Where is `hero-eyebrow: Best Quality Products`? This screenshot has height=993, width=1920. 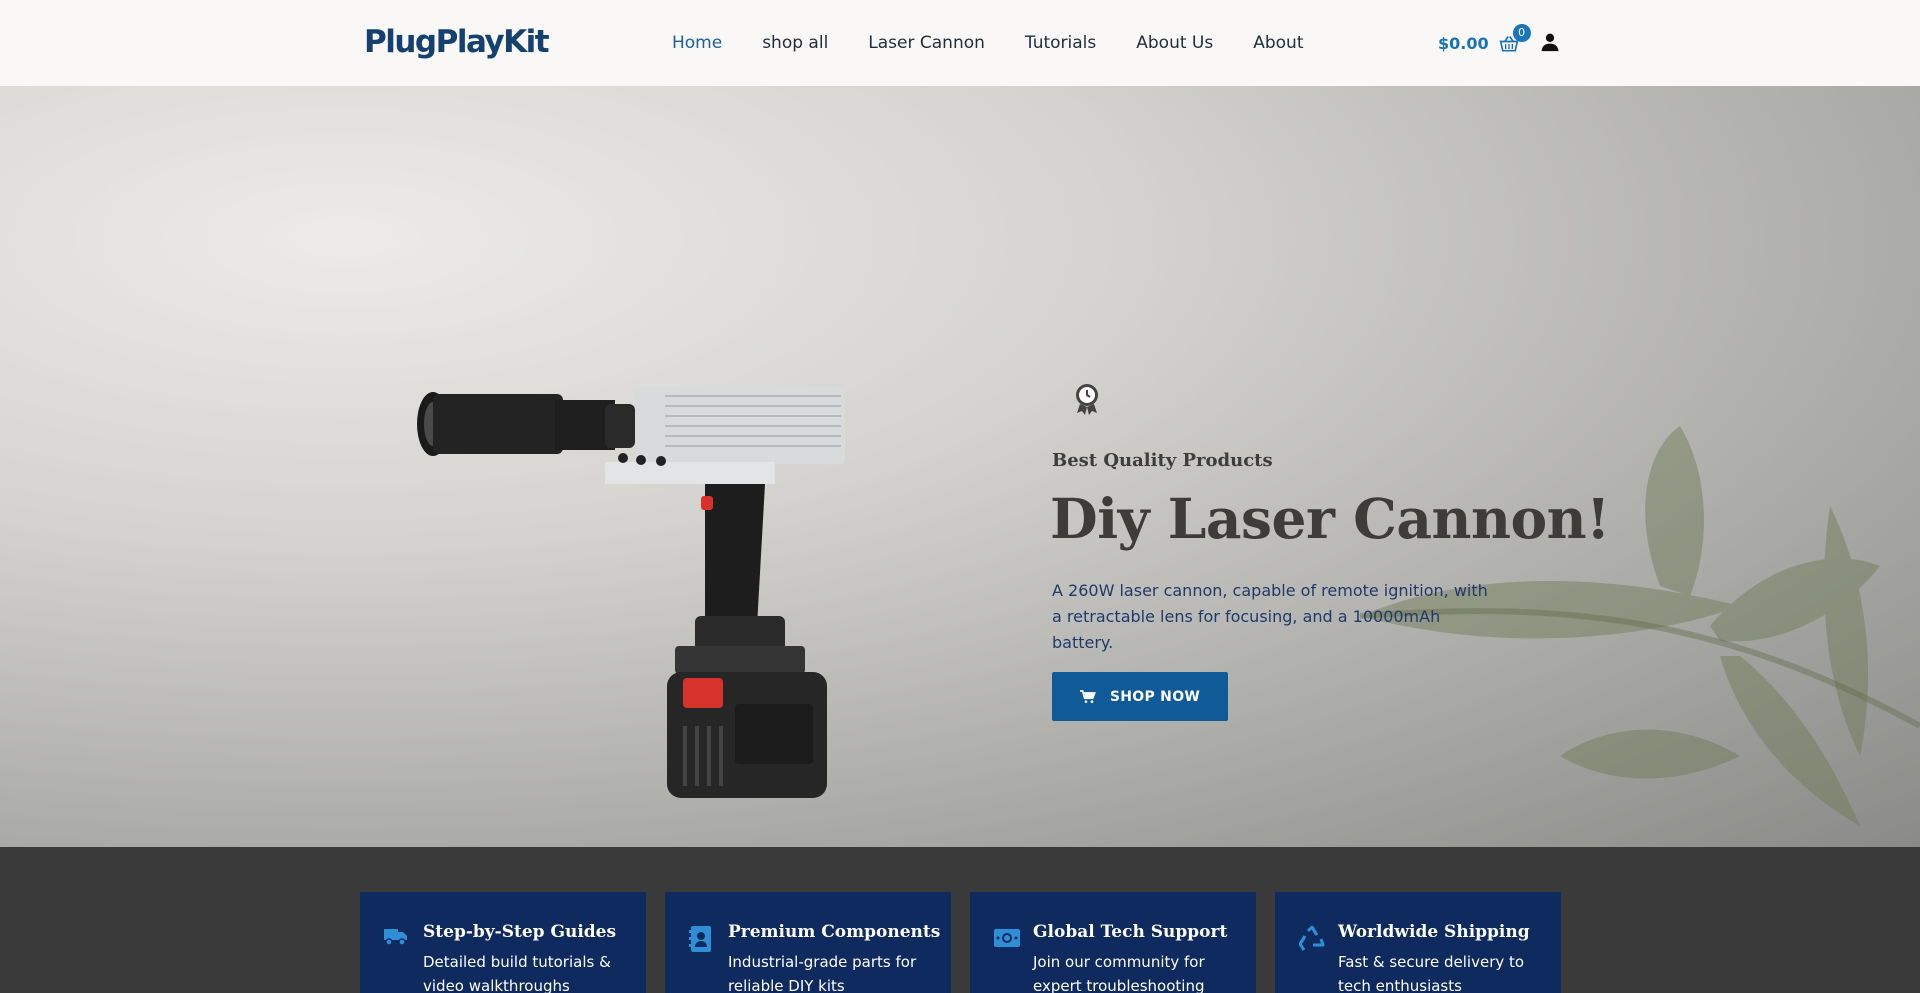
hero-eyebrow: Best Quality Products is located at coordinates (1162, 460).